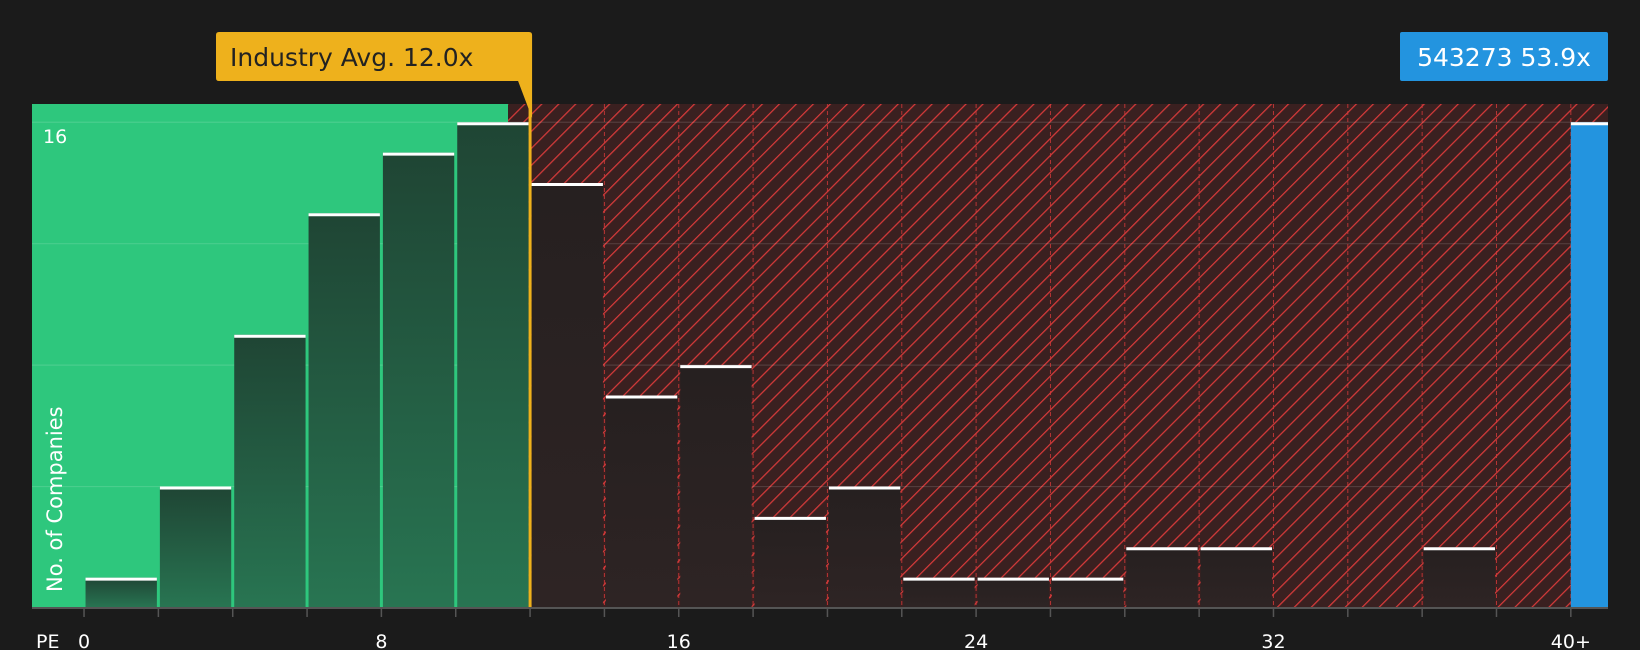  I want to click on x-axis: 0 8 16 24 32 40+ PE, so click(820, 628).